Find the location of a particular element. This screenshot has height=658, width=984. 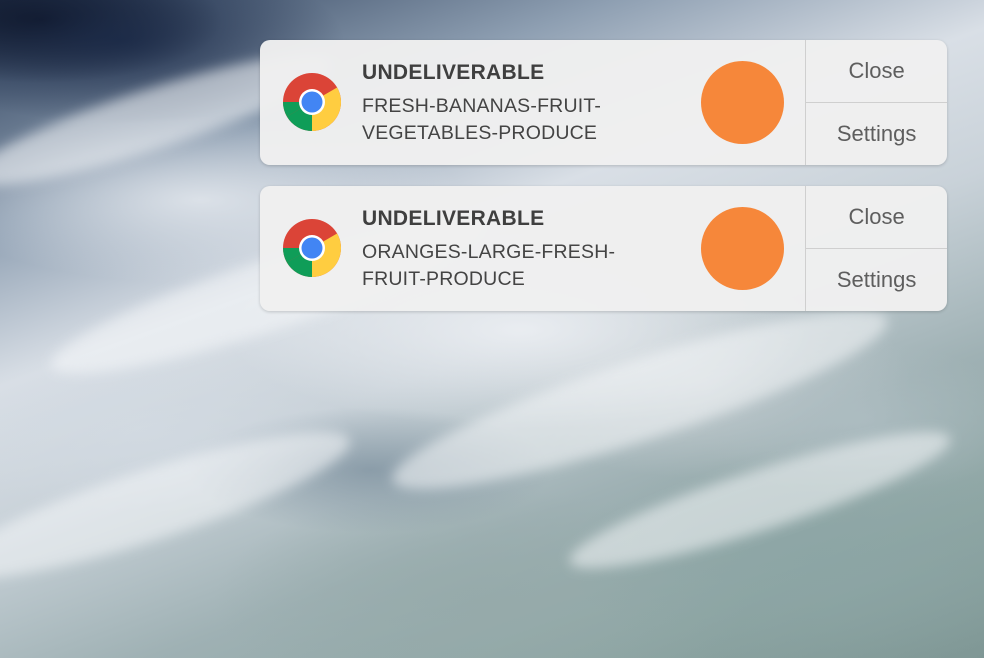

notification-body-line: VEGETABLES-PRODUCE is located at coordinates (480, 133).